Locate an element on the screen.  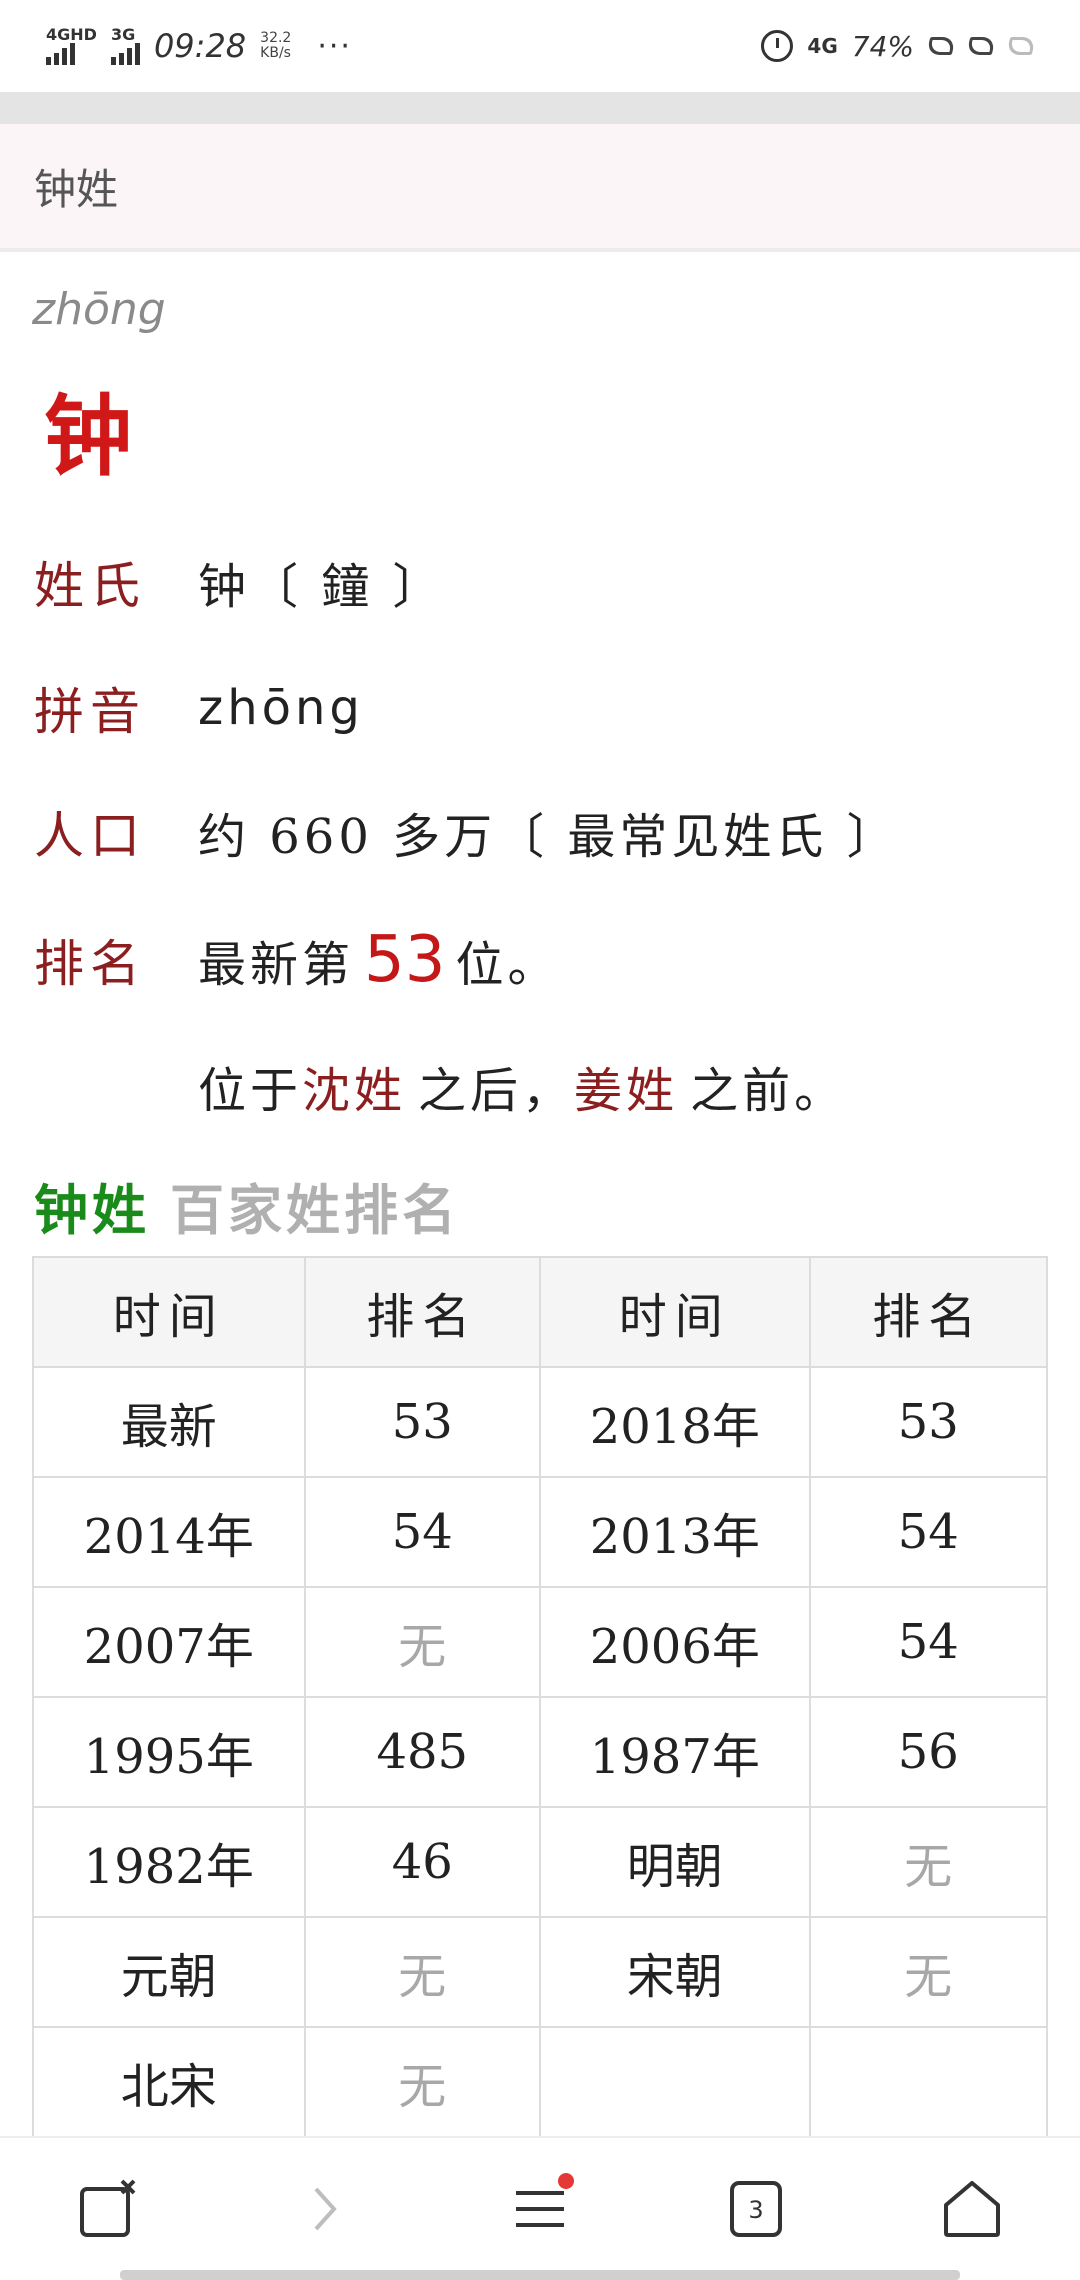
position-prefix: 位于 is located at coordinates (250, 1091).